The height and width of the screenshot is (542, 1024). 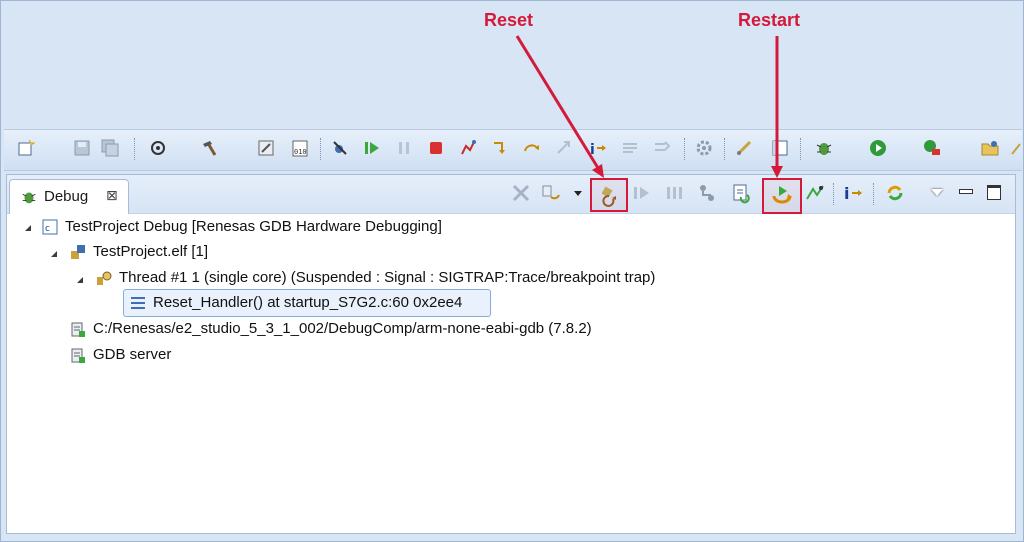 I want to click on save-all-icon, so click(x=110, y=148).